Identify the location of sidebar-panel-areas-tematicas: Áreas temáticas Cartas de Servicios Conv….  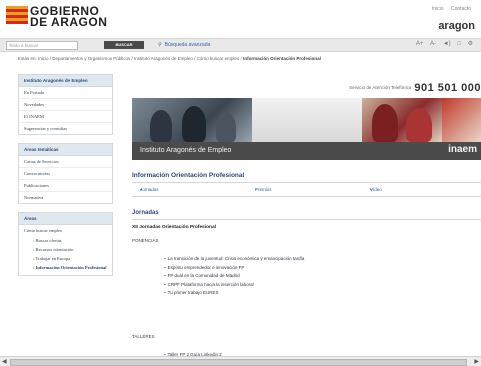
(65, 173).